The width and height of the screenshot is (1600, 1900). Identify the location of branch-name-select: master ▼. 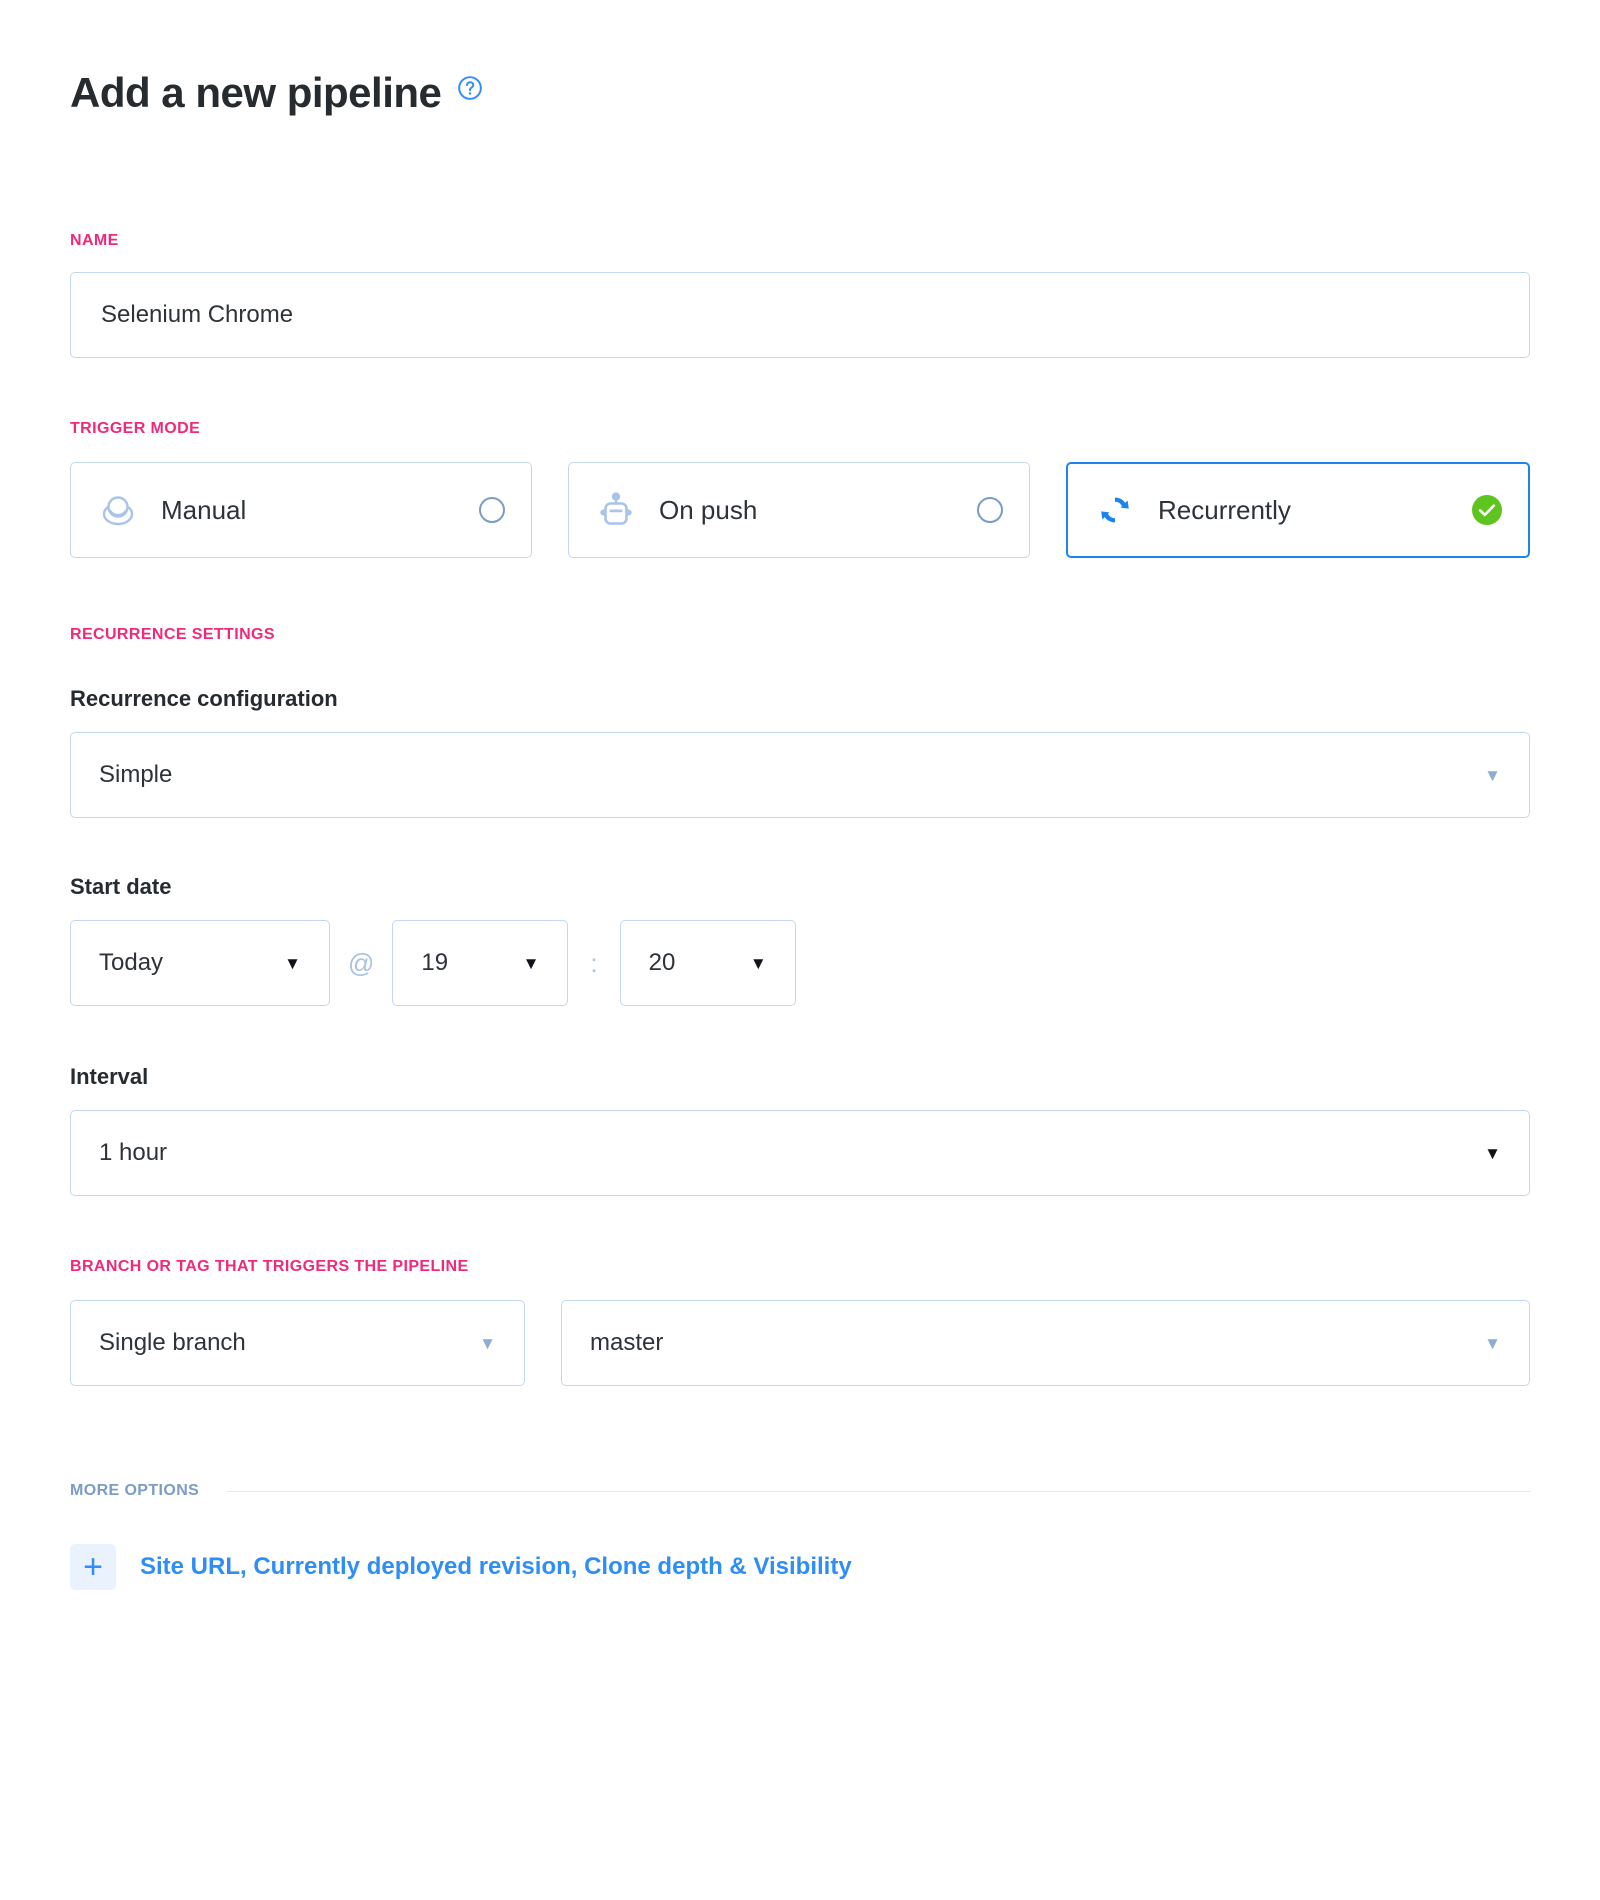
(1045, 1343).